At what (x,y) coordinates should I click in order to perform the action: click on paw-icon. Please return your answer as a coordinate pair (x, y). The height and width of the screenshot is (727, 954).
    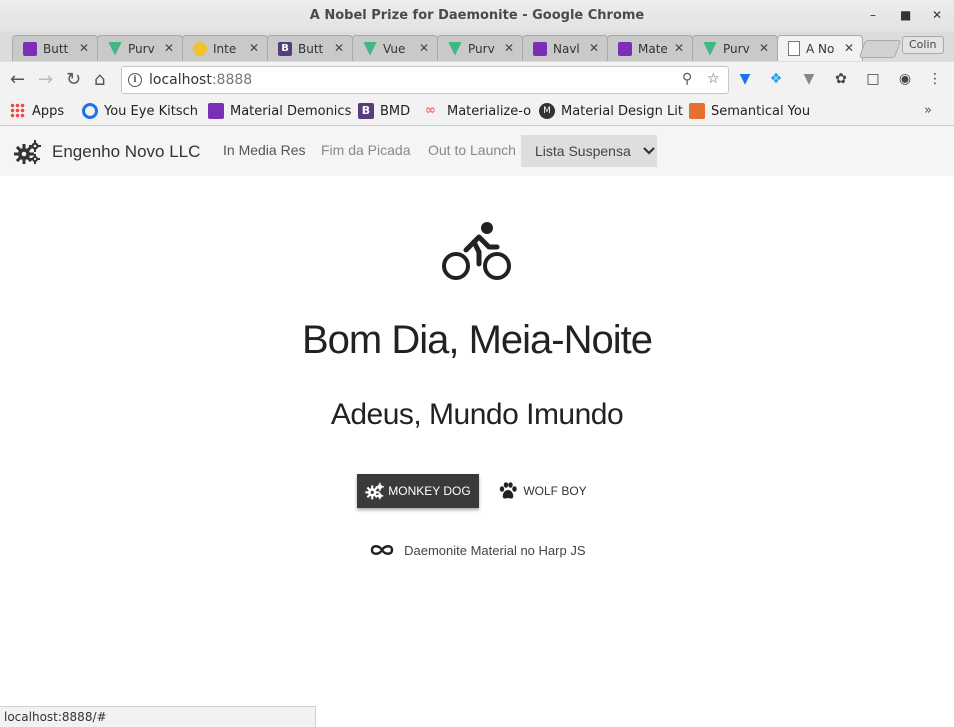
    Looking at the image, I should click on (509, 490).